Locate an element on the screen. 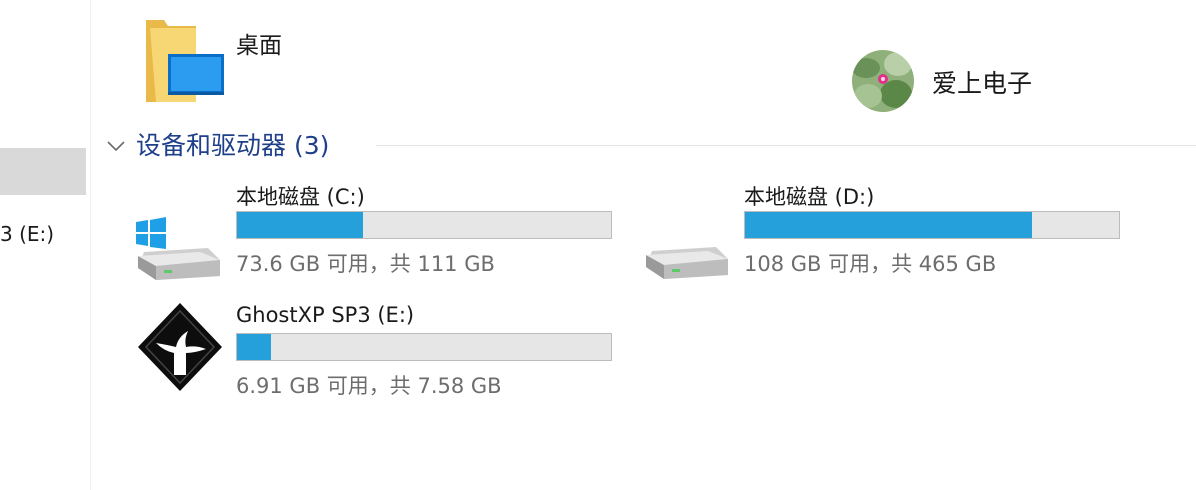 Image resolution: width=1196 pixels, height=490 pixels. drive-name: GhostXP SP3 (E:) is located at coordinates (325, 315).